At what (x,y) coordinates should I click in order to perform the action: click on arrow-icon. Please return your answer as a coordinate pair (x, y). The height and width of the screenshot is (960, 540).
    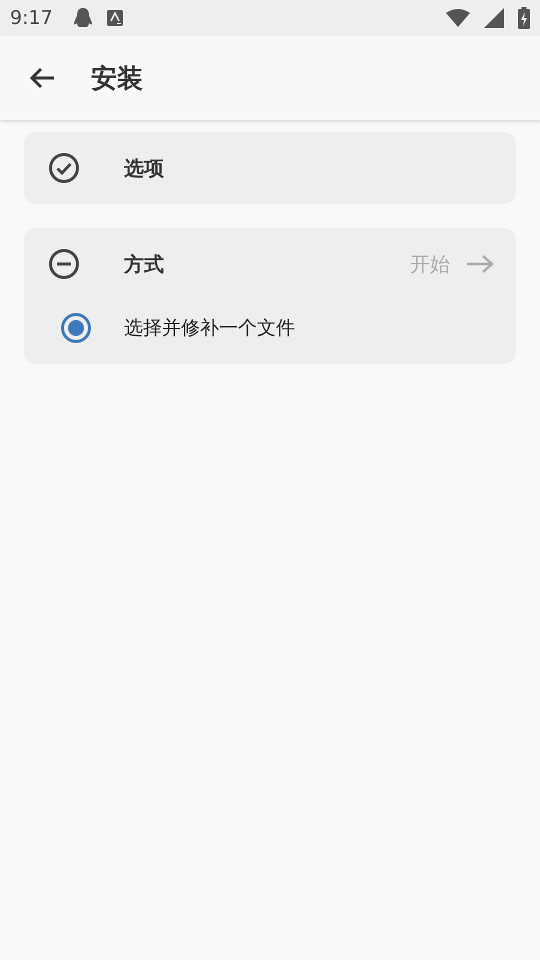
    Looking at the image, I should click on (480, 264).